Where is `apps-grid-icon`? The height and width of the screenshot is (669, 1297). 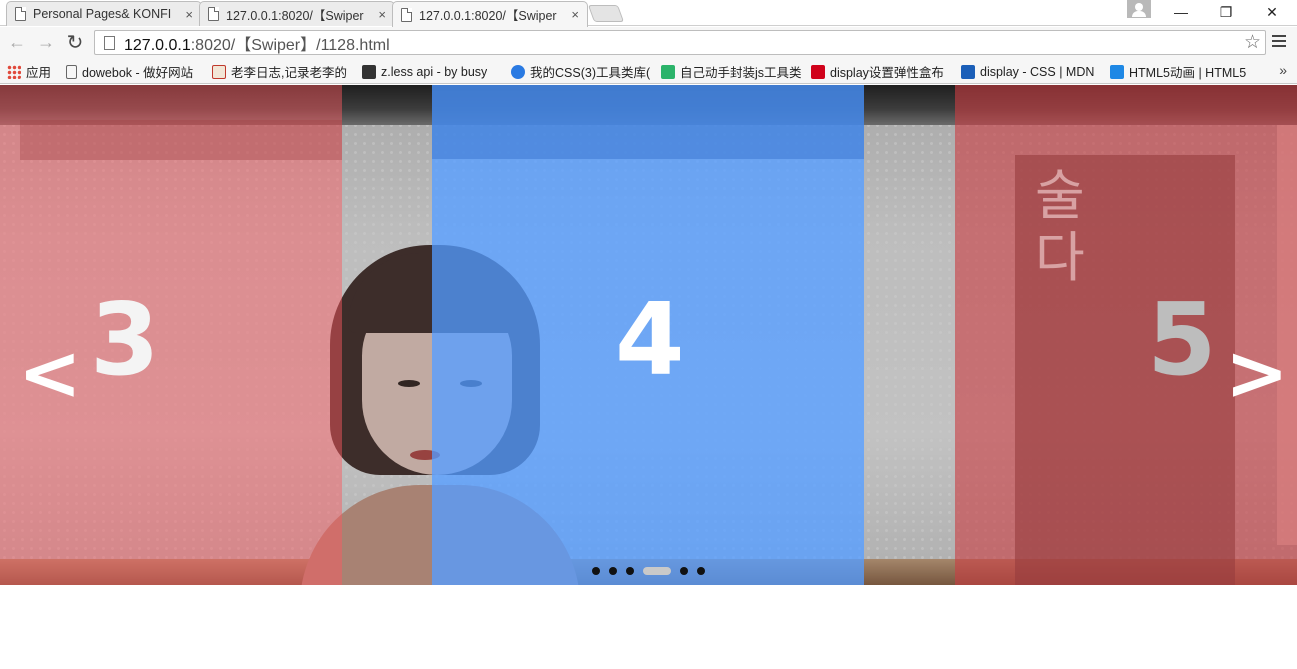
apps-grid-icon is located at coordinates (14, 71).